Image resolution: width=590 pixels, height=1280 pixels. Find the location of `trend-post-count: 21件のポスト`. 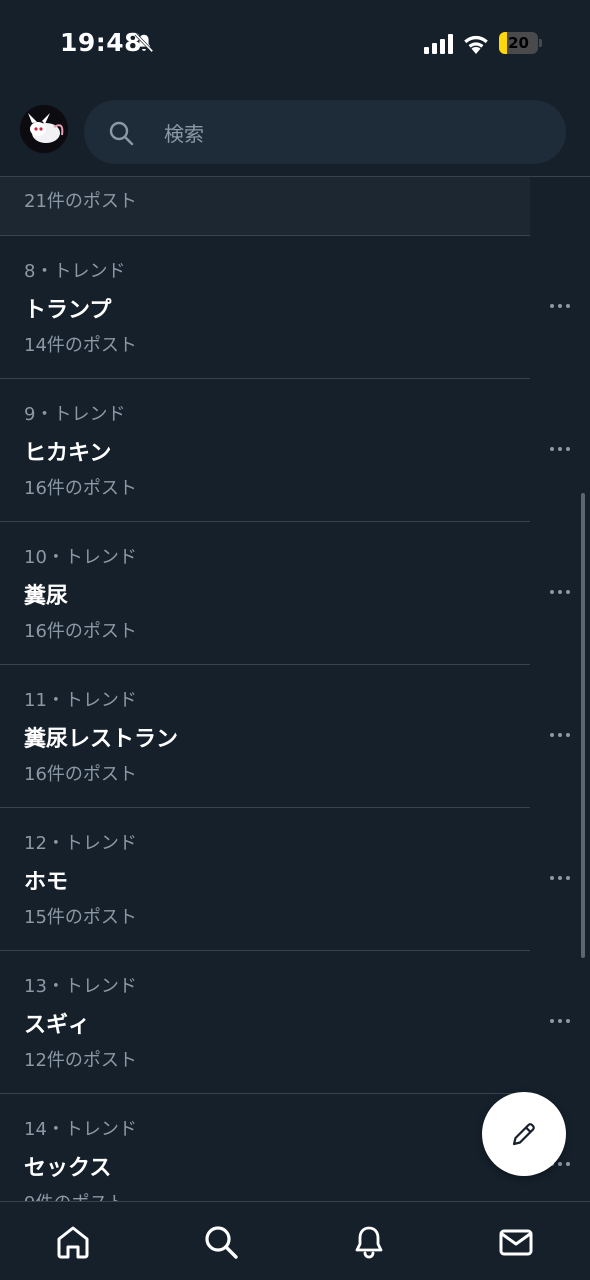

trend-post-count: 21件のポスト is located at coordinates (80, 201).